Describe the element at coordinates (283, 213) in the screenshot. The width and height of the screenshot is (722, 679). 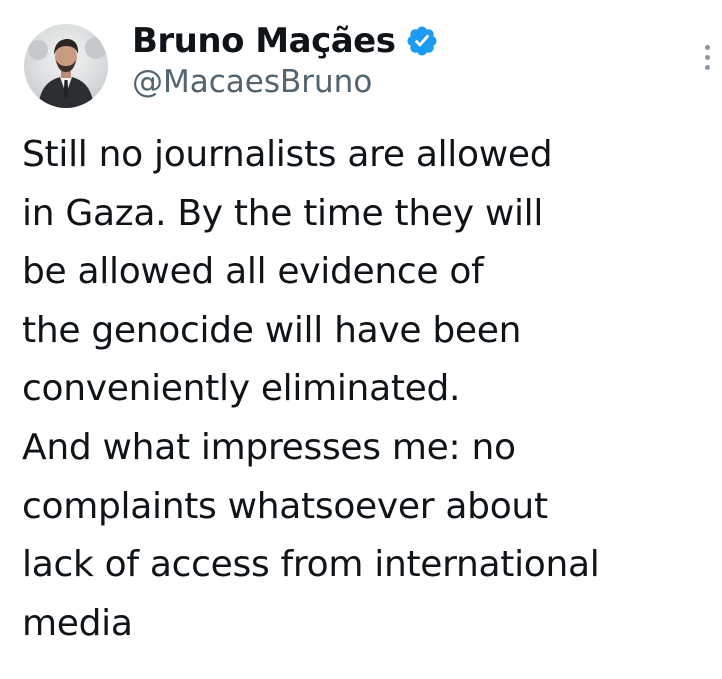
I see `tweet-text-line: in Gaza. By the time they will` at that location.